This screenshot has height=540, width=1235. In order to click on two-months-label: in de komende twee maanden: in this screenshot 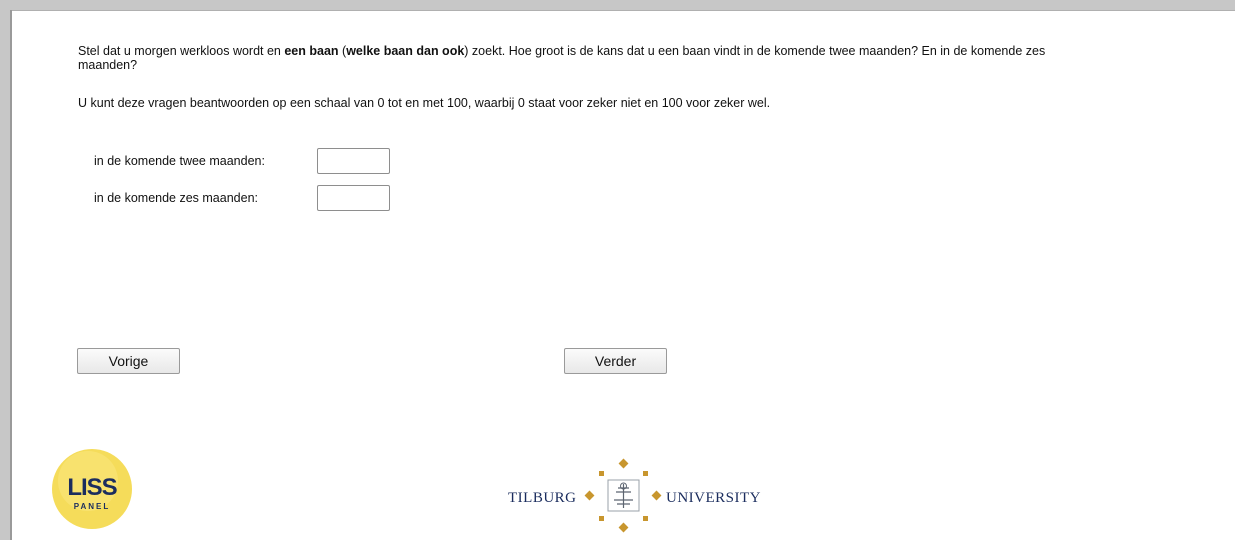, I will do `click(179, 161)`.